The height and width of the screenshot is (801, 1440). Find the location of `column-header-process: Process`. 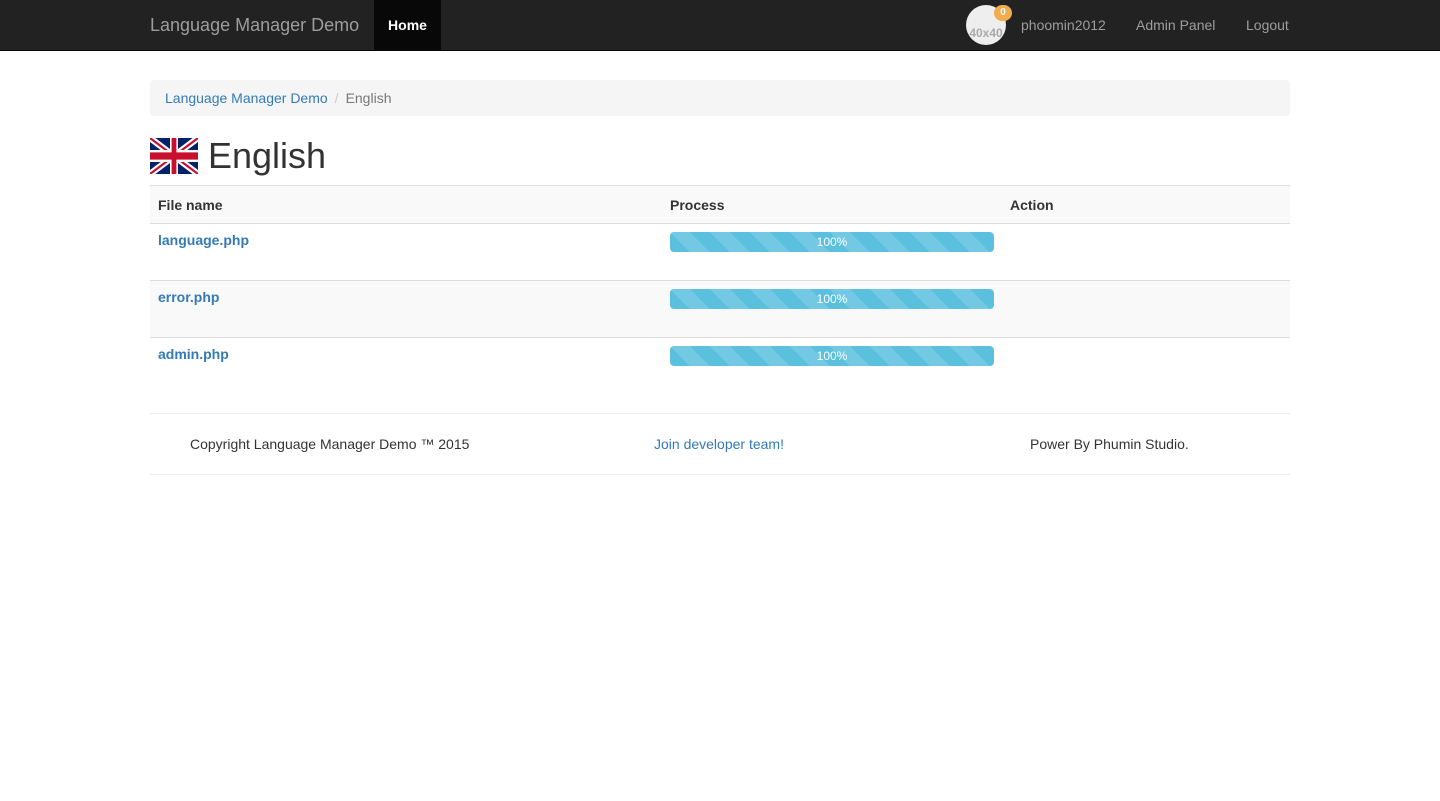

column-header-process: Process is located at coordinates (832, 204).